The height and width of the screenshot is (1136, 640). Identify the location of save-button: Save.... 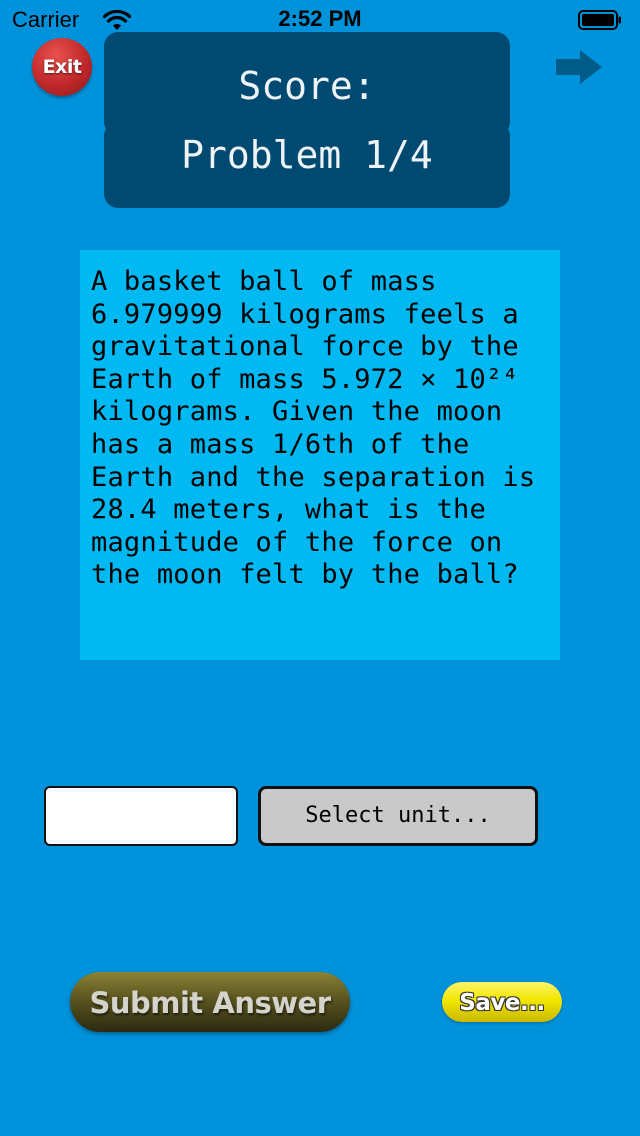
(502, 1002).